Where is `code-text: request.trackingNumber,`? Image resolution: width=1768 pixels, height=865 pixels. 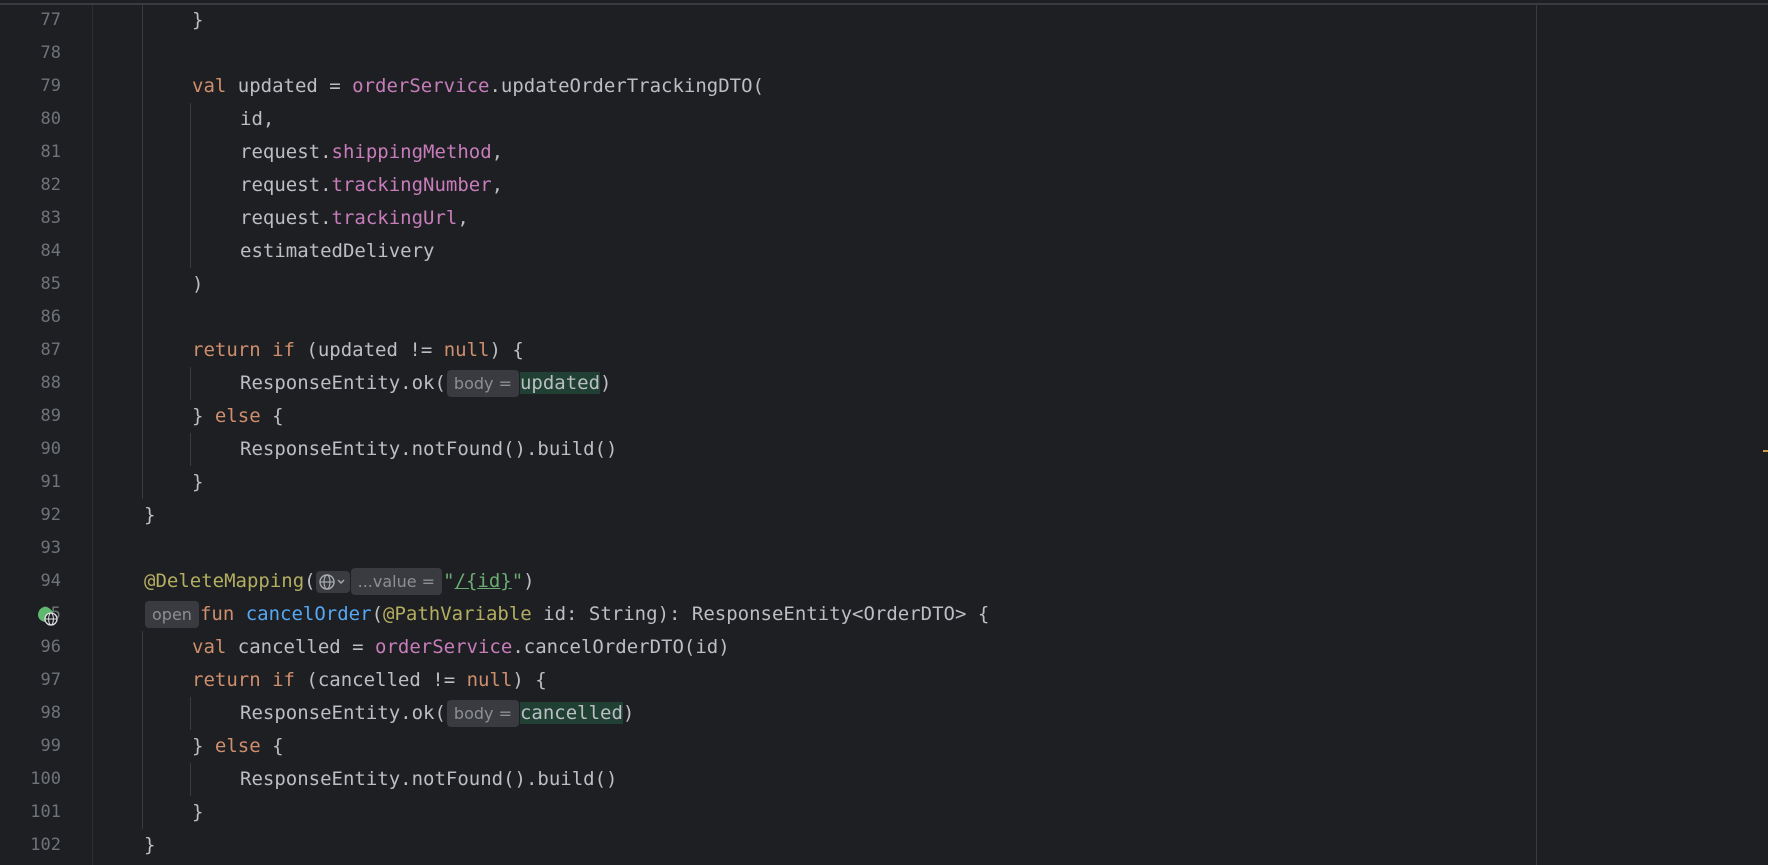 code-text: request.trackingNumber, is located at coordinates (371, 185).